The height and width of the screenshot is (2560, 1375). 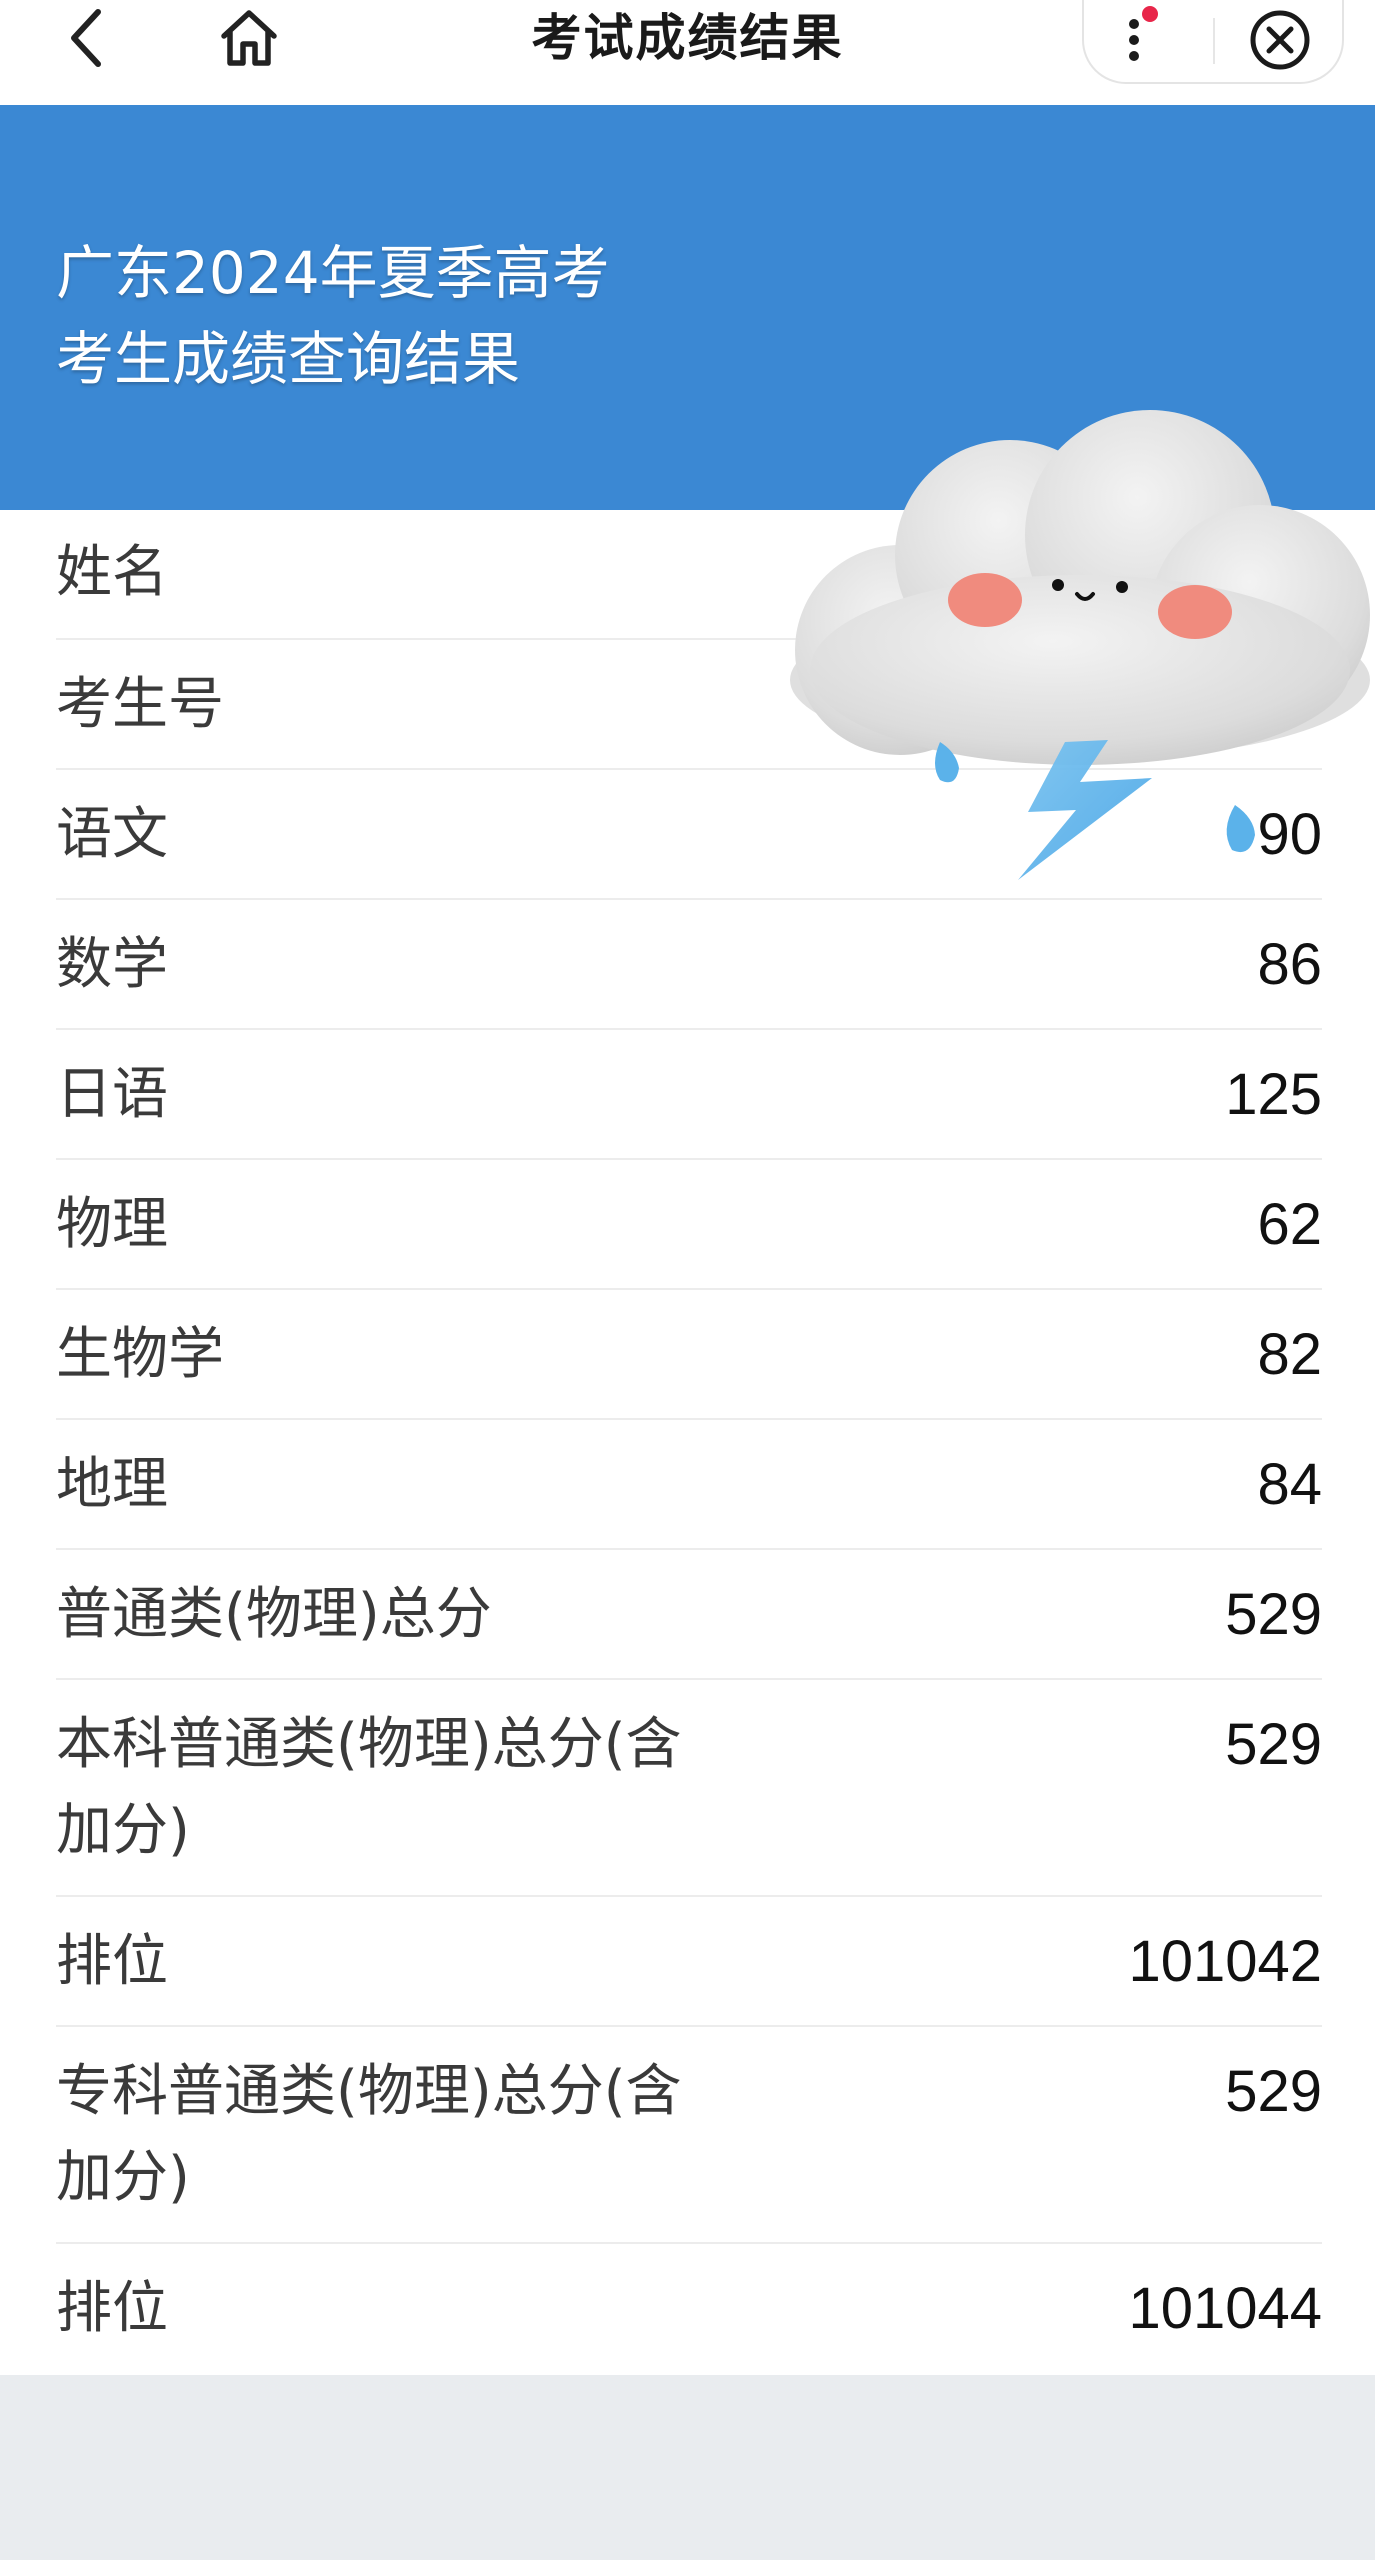 What do you see at coordinates (288, 359) in the screenshot?
I see `heading-line-2: 考生成绩查询结果` at bounding box center [288, 359].